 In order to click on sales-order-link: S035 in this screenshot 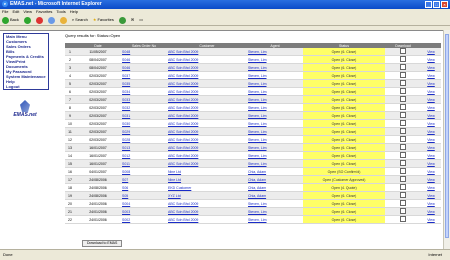, I will do `click(126, 84)`.